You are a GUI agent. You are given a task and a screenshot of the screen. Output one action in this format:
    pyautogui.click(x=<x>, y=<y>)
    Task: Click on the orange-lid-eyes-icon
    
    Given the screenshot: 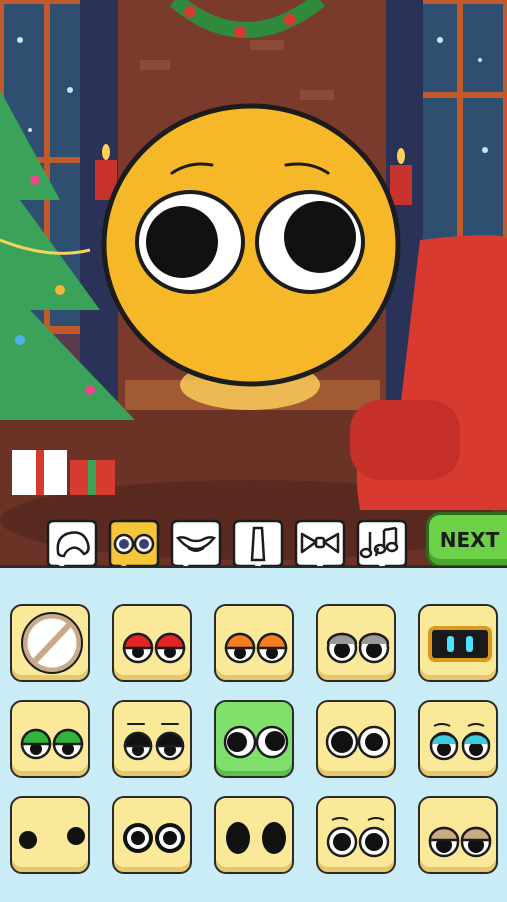 What is the action you would take?
    pyautogui.click(x=256, y=648)
    